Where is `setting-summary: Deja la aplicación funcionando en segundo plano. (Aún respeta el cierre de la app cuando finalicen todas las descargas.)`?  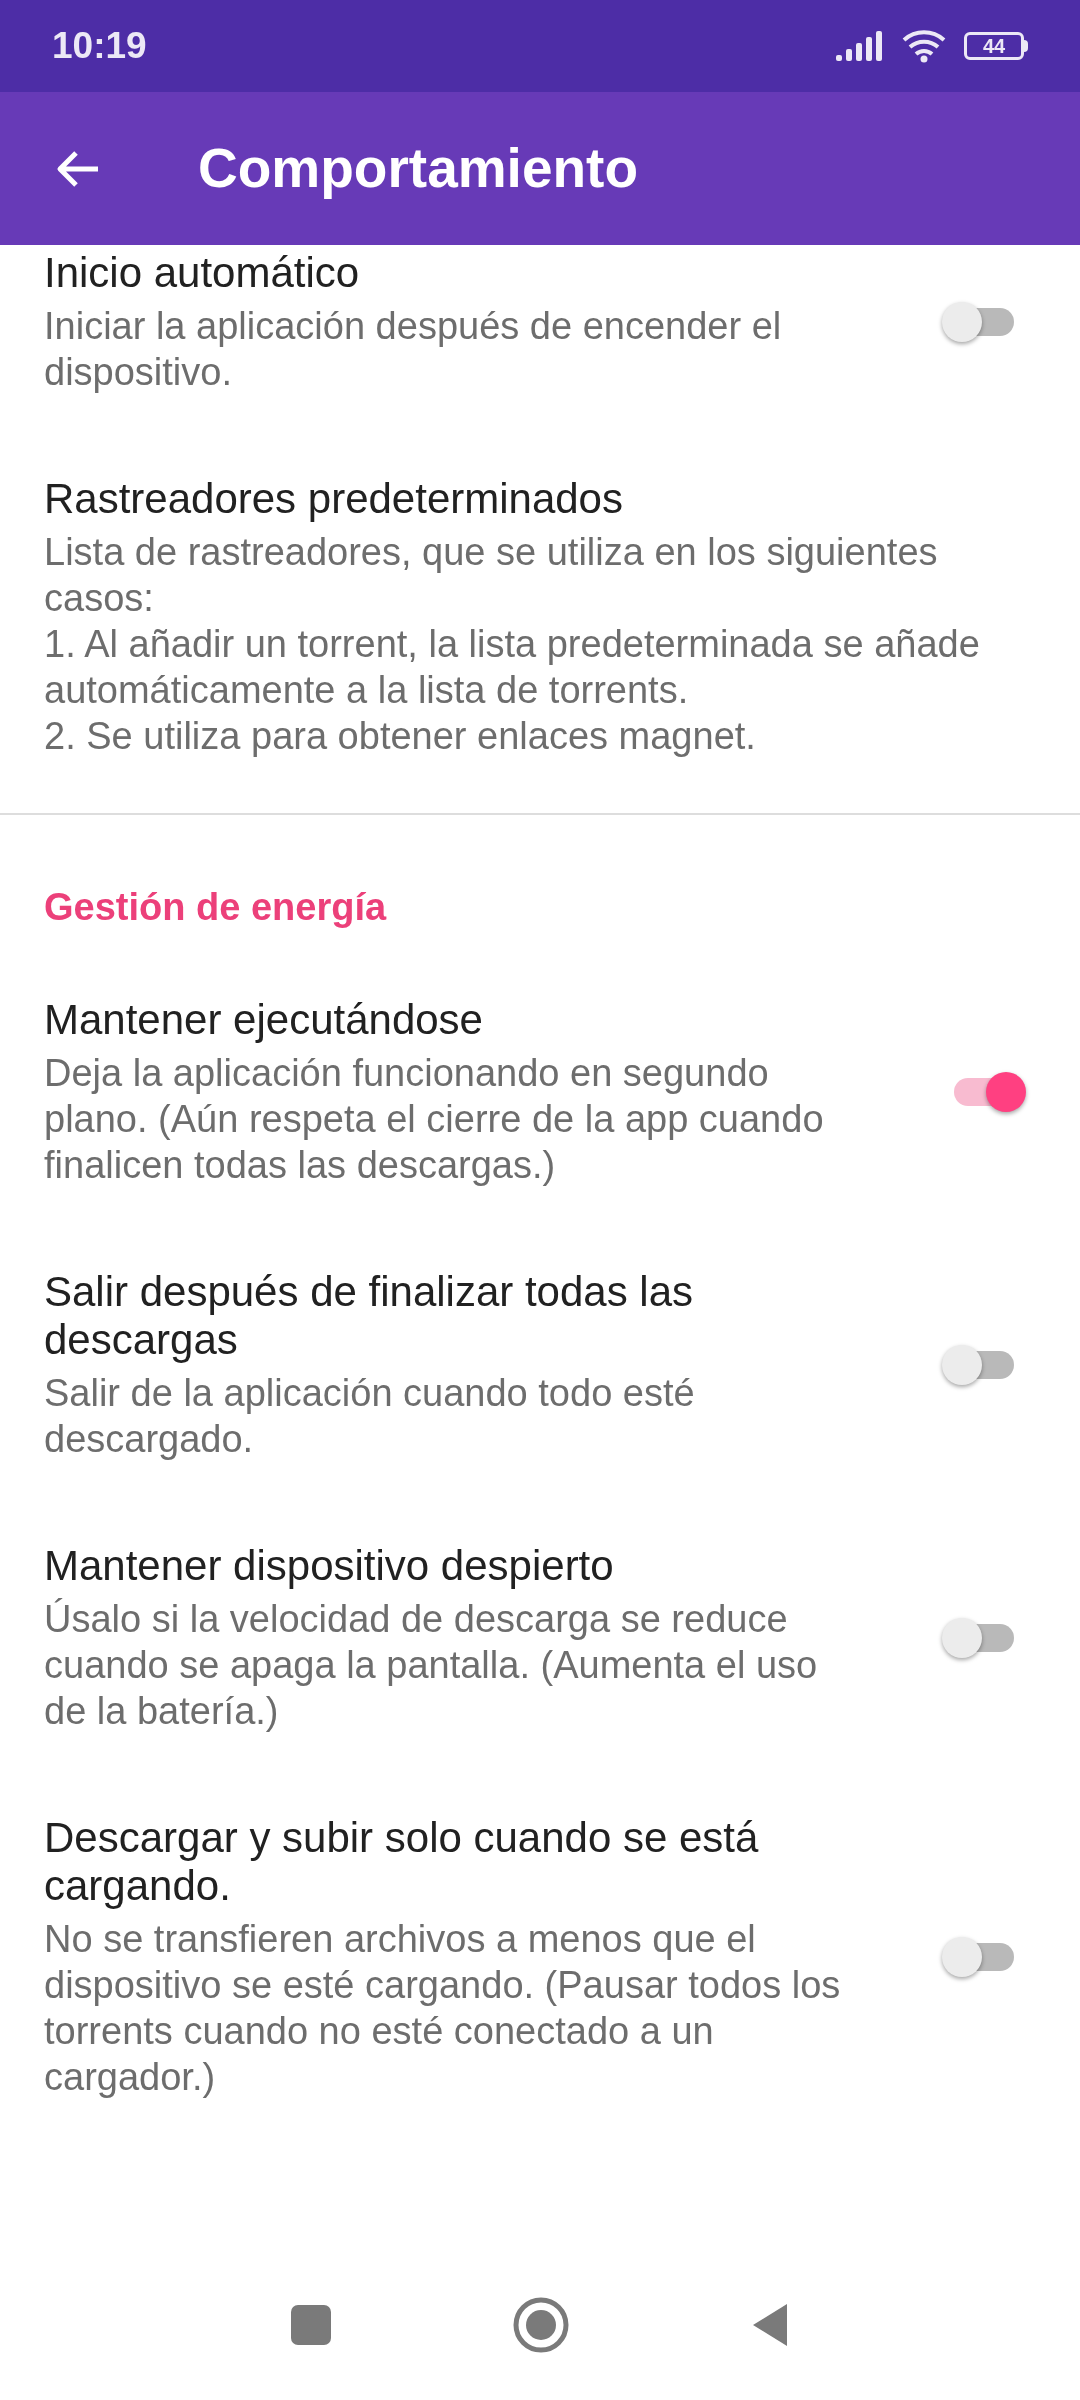 setting-summary: Deja la aplicación funcionando en segundo plano. (Aún respeta el cierre de la app cuando finalicen todas las descargas.) is located at coordinates (434, 1119).